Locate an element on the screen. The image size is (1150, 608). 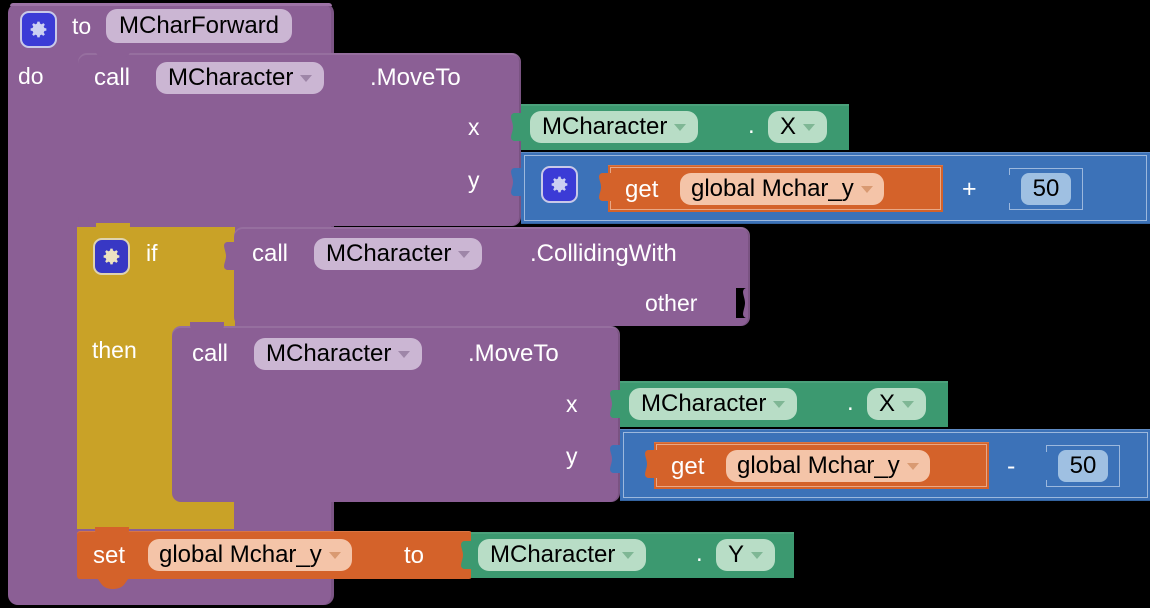
call-label-1: call is located at coordinates (112, 77).